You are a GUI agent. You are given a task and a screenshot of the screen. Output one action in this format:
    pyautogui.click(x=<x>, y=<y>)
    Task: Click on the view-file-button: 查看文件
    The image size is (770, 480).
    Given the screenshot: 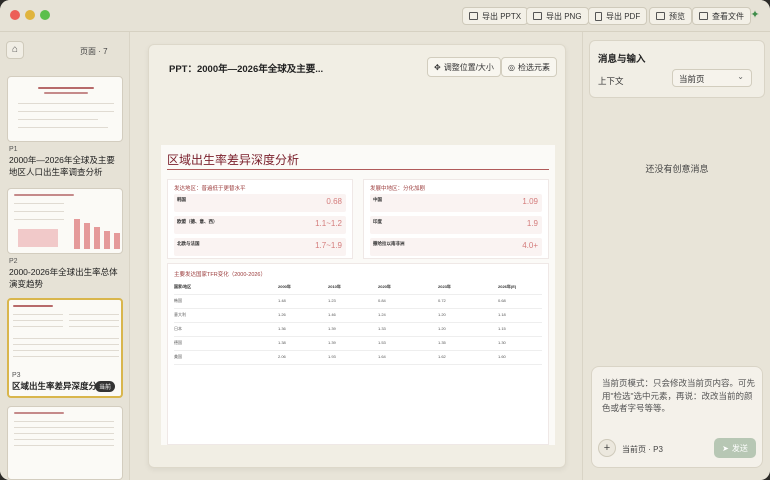 What is the action you would take?
    pyautogui.click(x=721, y=16)
    